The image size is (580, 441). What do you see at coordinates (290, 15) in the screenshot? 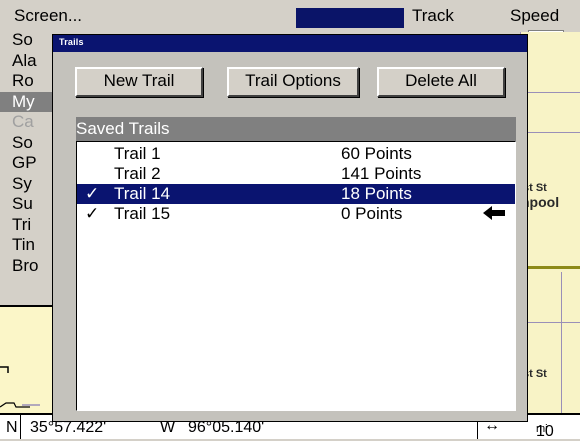
I see `top-bar: Screen... Track Speed` at bounding box center [290, 15].